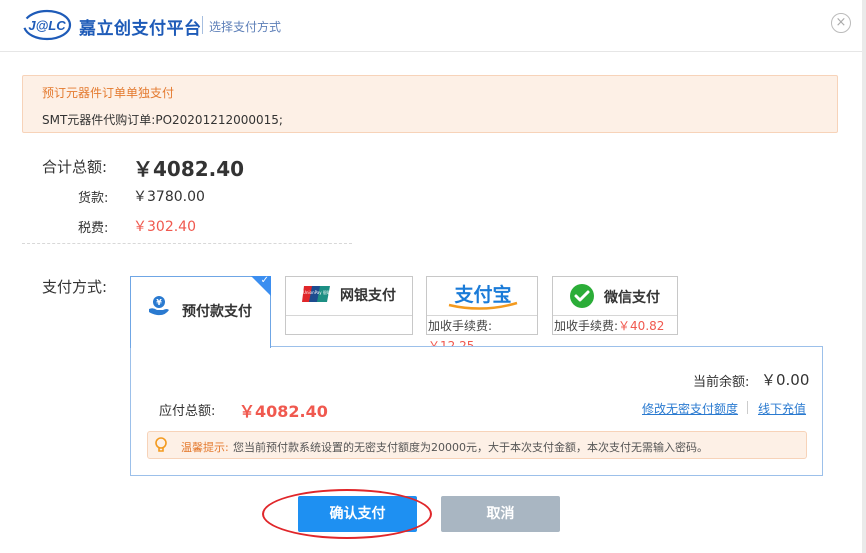  I want to click on tax-label: 税费:, so click(93, 228).